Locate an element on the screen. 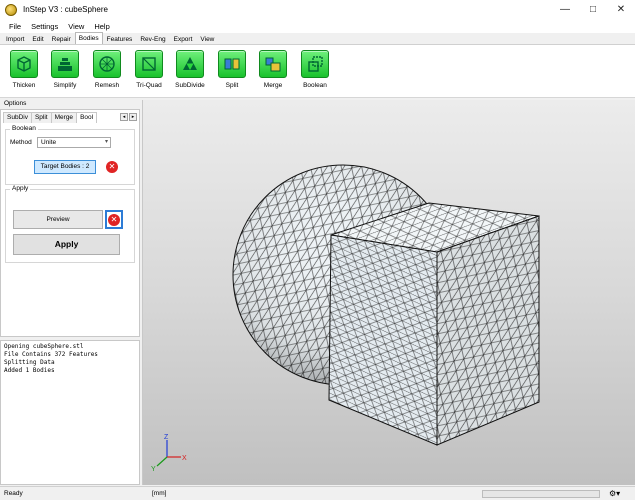  tab-bodies: Bodies is located at coordinates (88, 38).